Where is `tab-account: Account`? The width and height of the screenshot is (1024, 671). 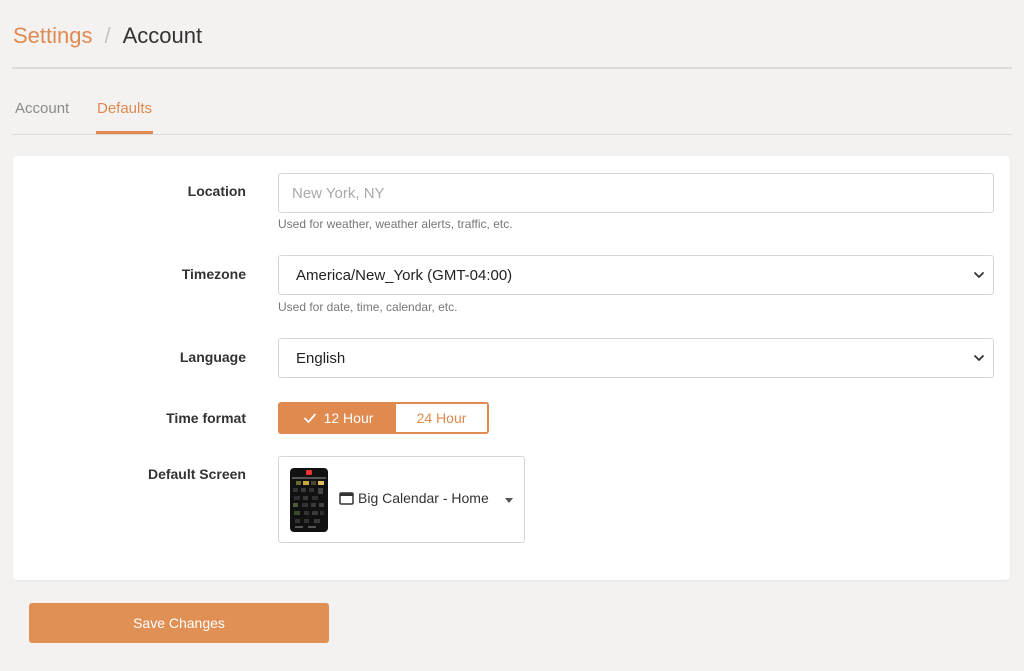
tab-account: Account is located at coordinates (42, 117).